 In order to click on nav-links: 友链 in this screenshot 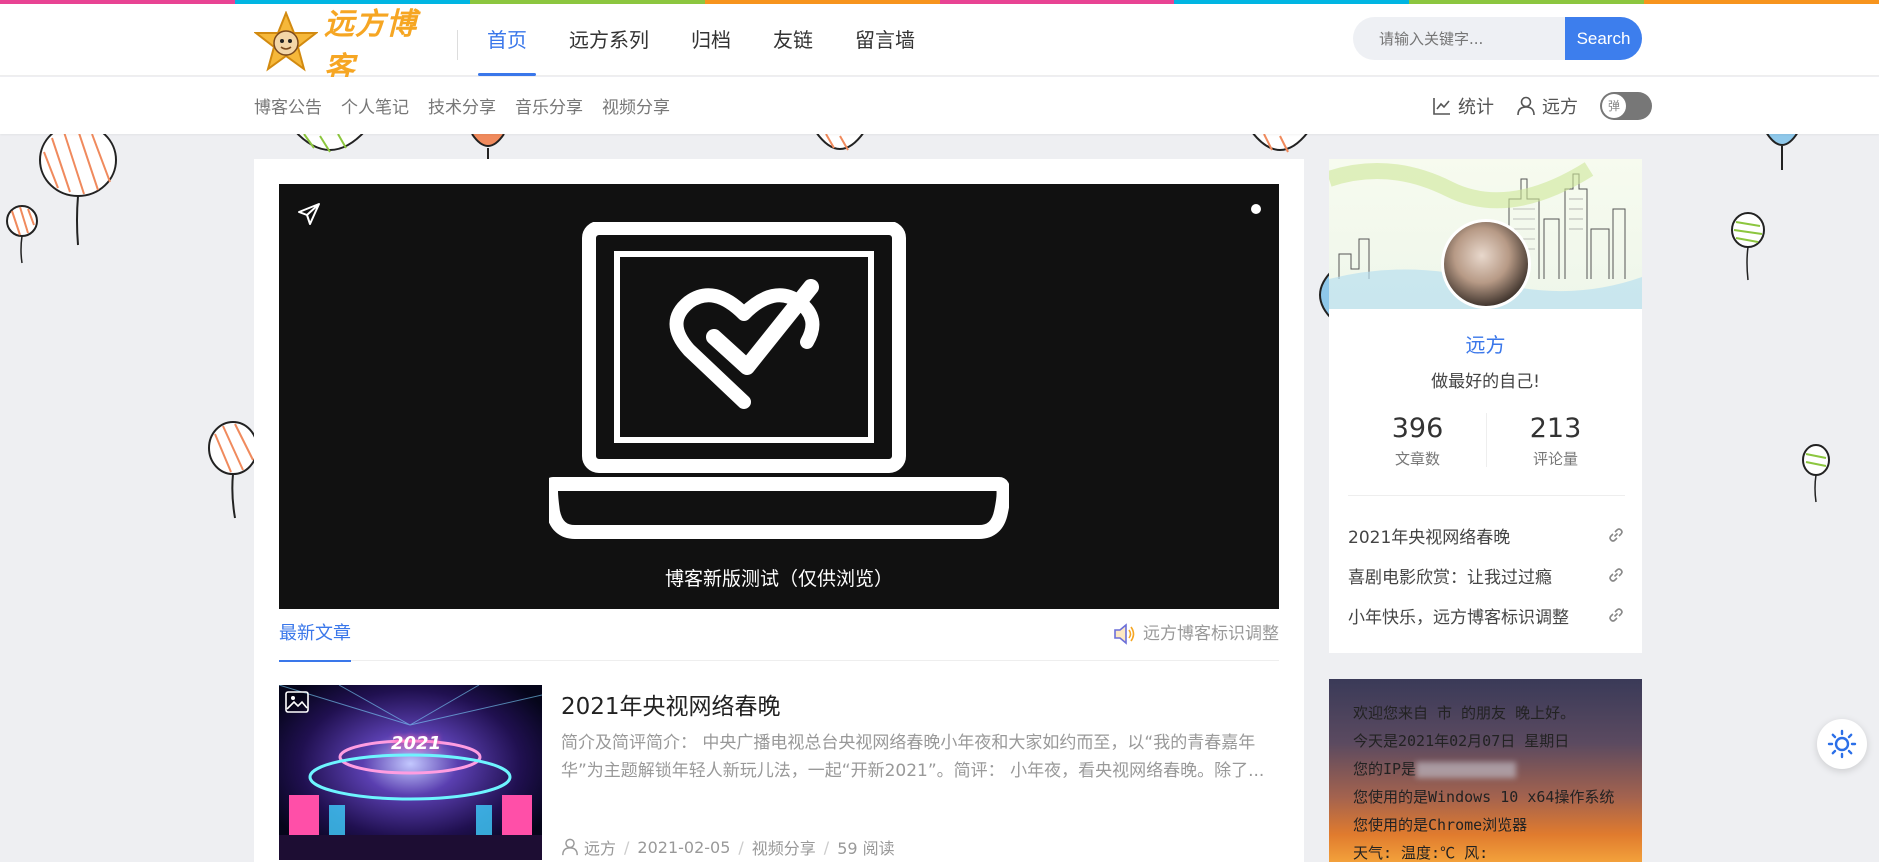, I will do `click(793, 40)`.